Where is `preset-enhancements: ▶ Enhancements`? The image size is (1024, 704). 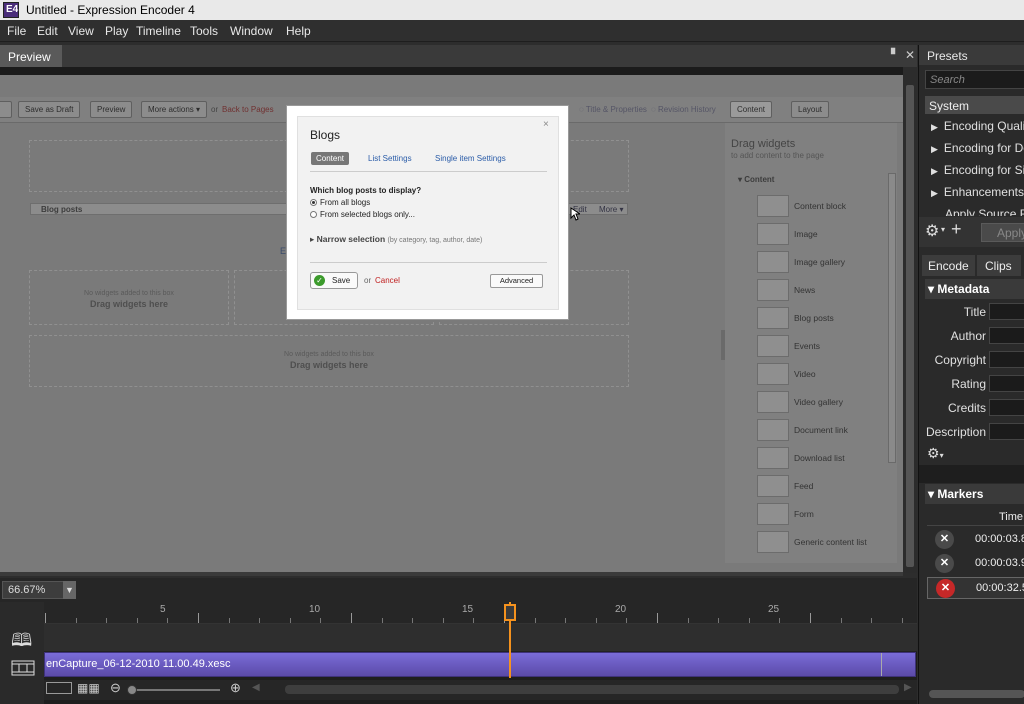 preset-enhancements: ▶ Enhancements is located at coordinates (974, 192).